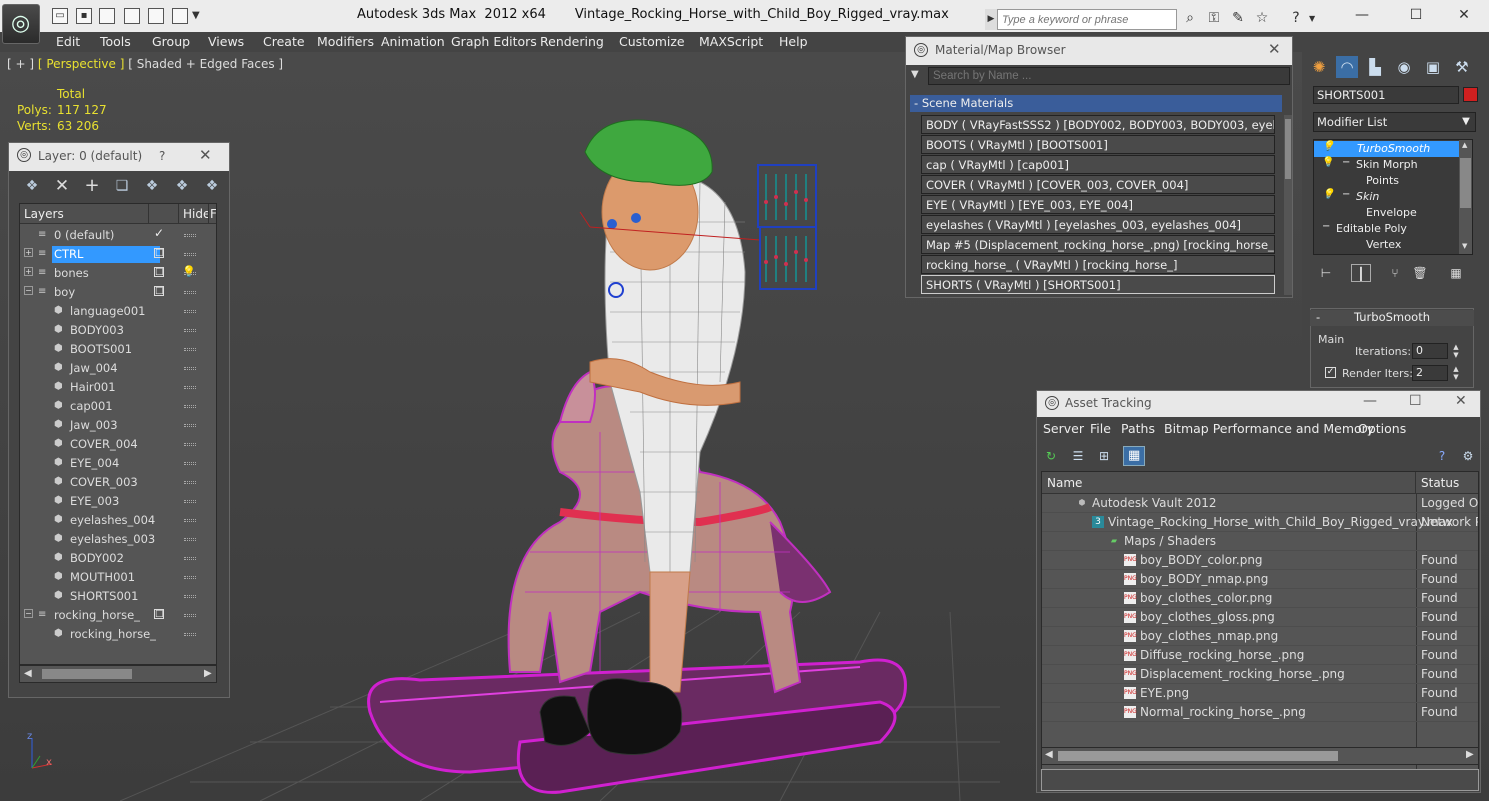 Image resolution: width=1489 pixels, height=801 pixels. Describe the element at coordinates (118, 406) in the screenshot. I see `layer-row: ⬢ cap001` at that location.